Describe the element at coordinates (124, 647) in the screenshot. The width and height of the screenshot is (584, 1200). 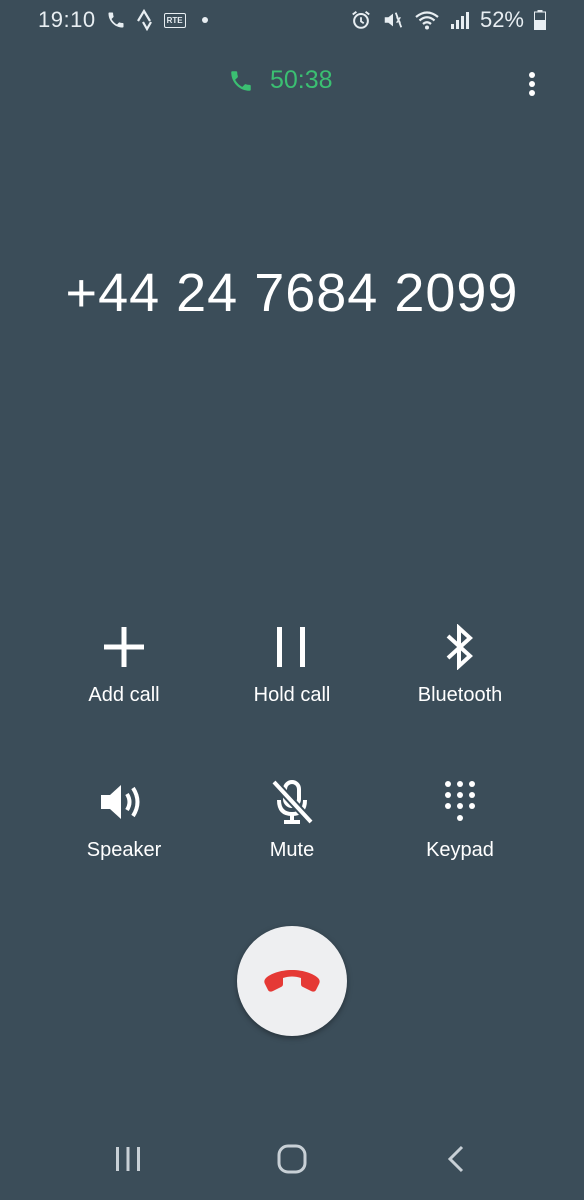
I see `plus-icon` at that location.